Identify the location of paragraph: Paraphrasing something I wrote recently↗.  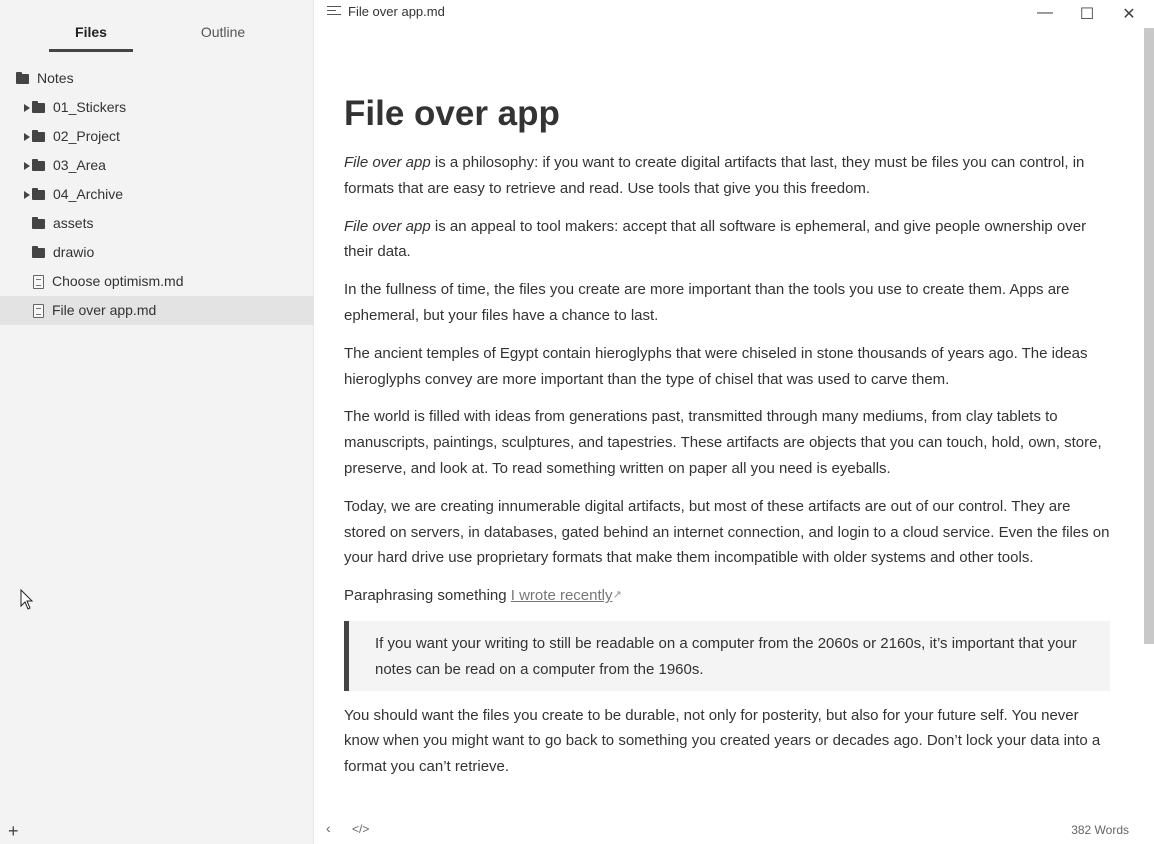
(727, 596).